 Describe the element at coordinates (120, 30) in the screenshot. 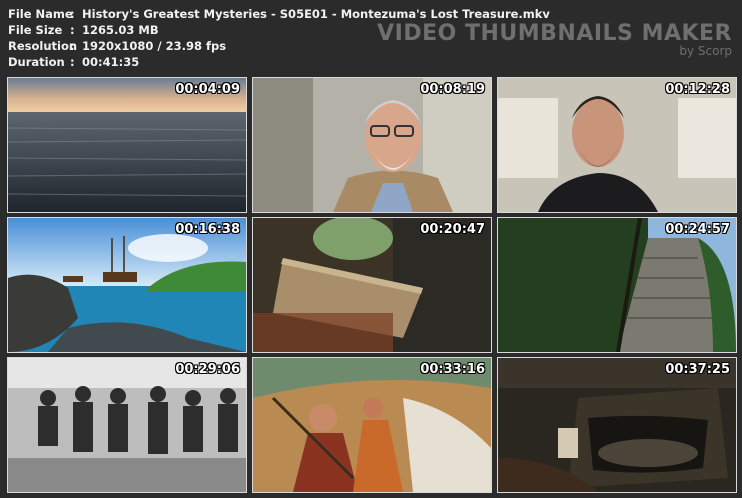

I see `file-size-value: 1265.03 MB` at that location.